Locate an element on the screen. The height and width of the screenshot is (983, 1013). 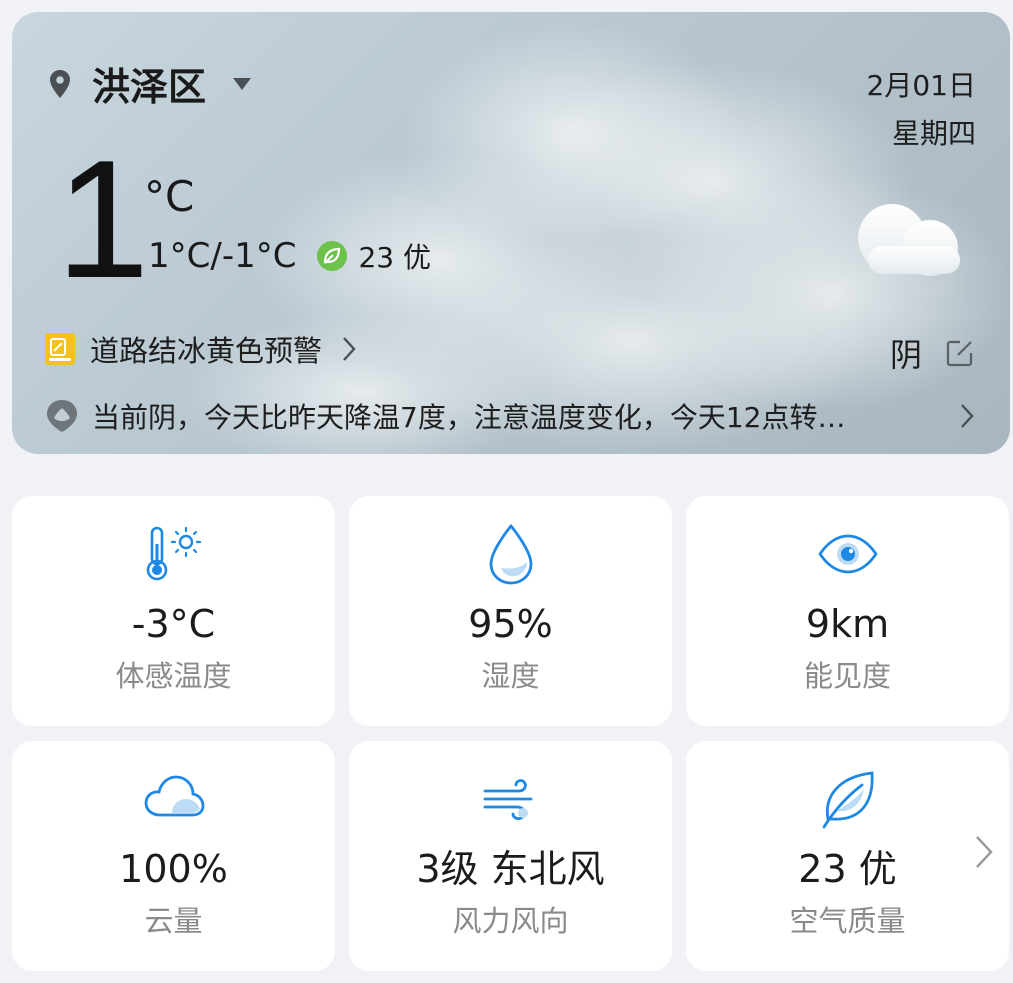
location-pin-icon is located at coordinates (60, 83).